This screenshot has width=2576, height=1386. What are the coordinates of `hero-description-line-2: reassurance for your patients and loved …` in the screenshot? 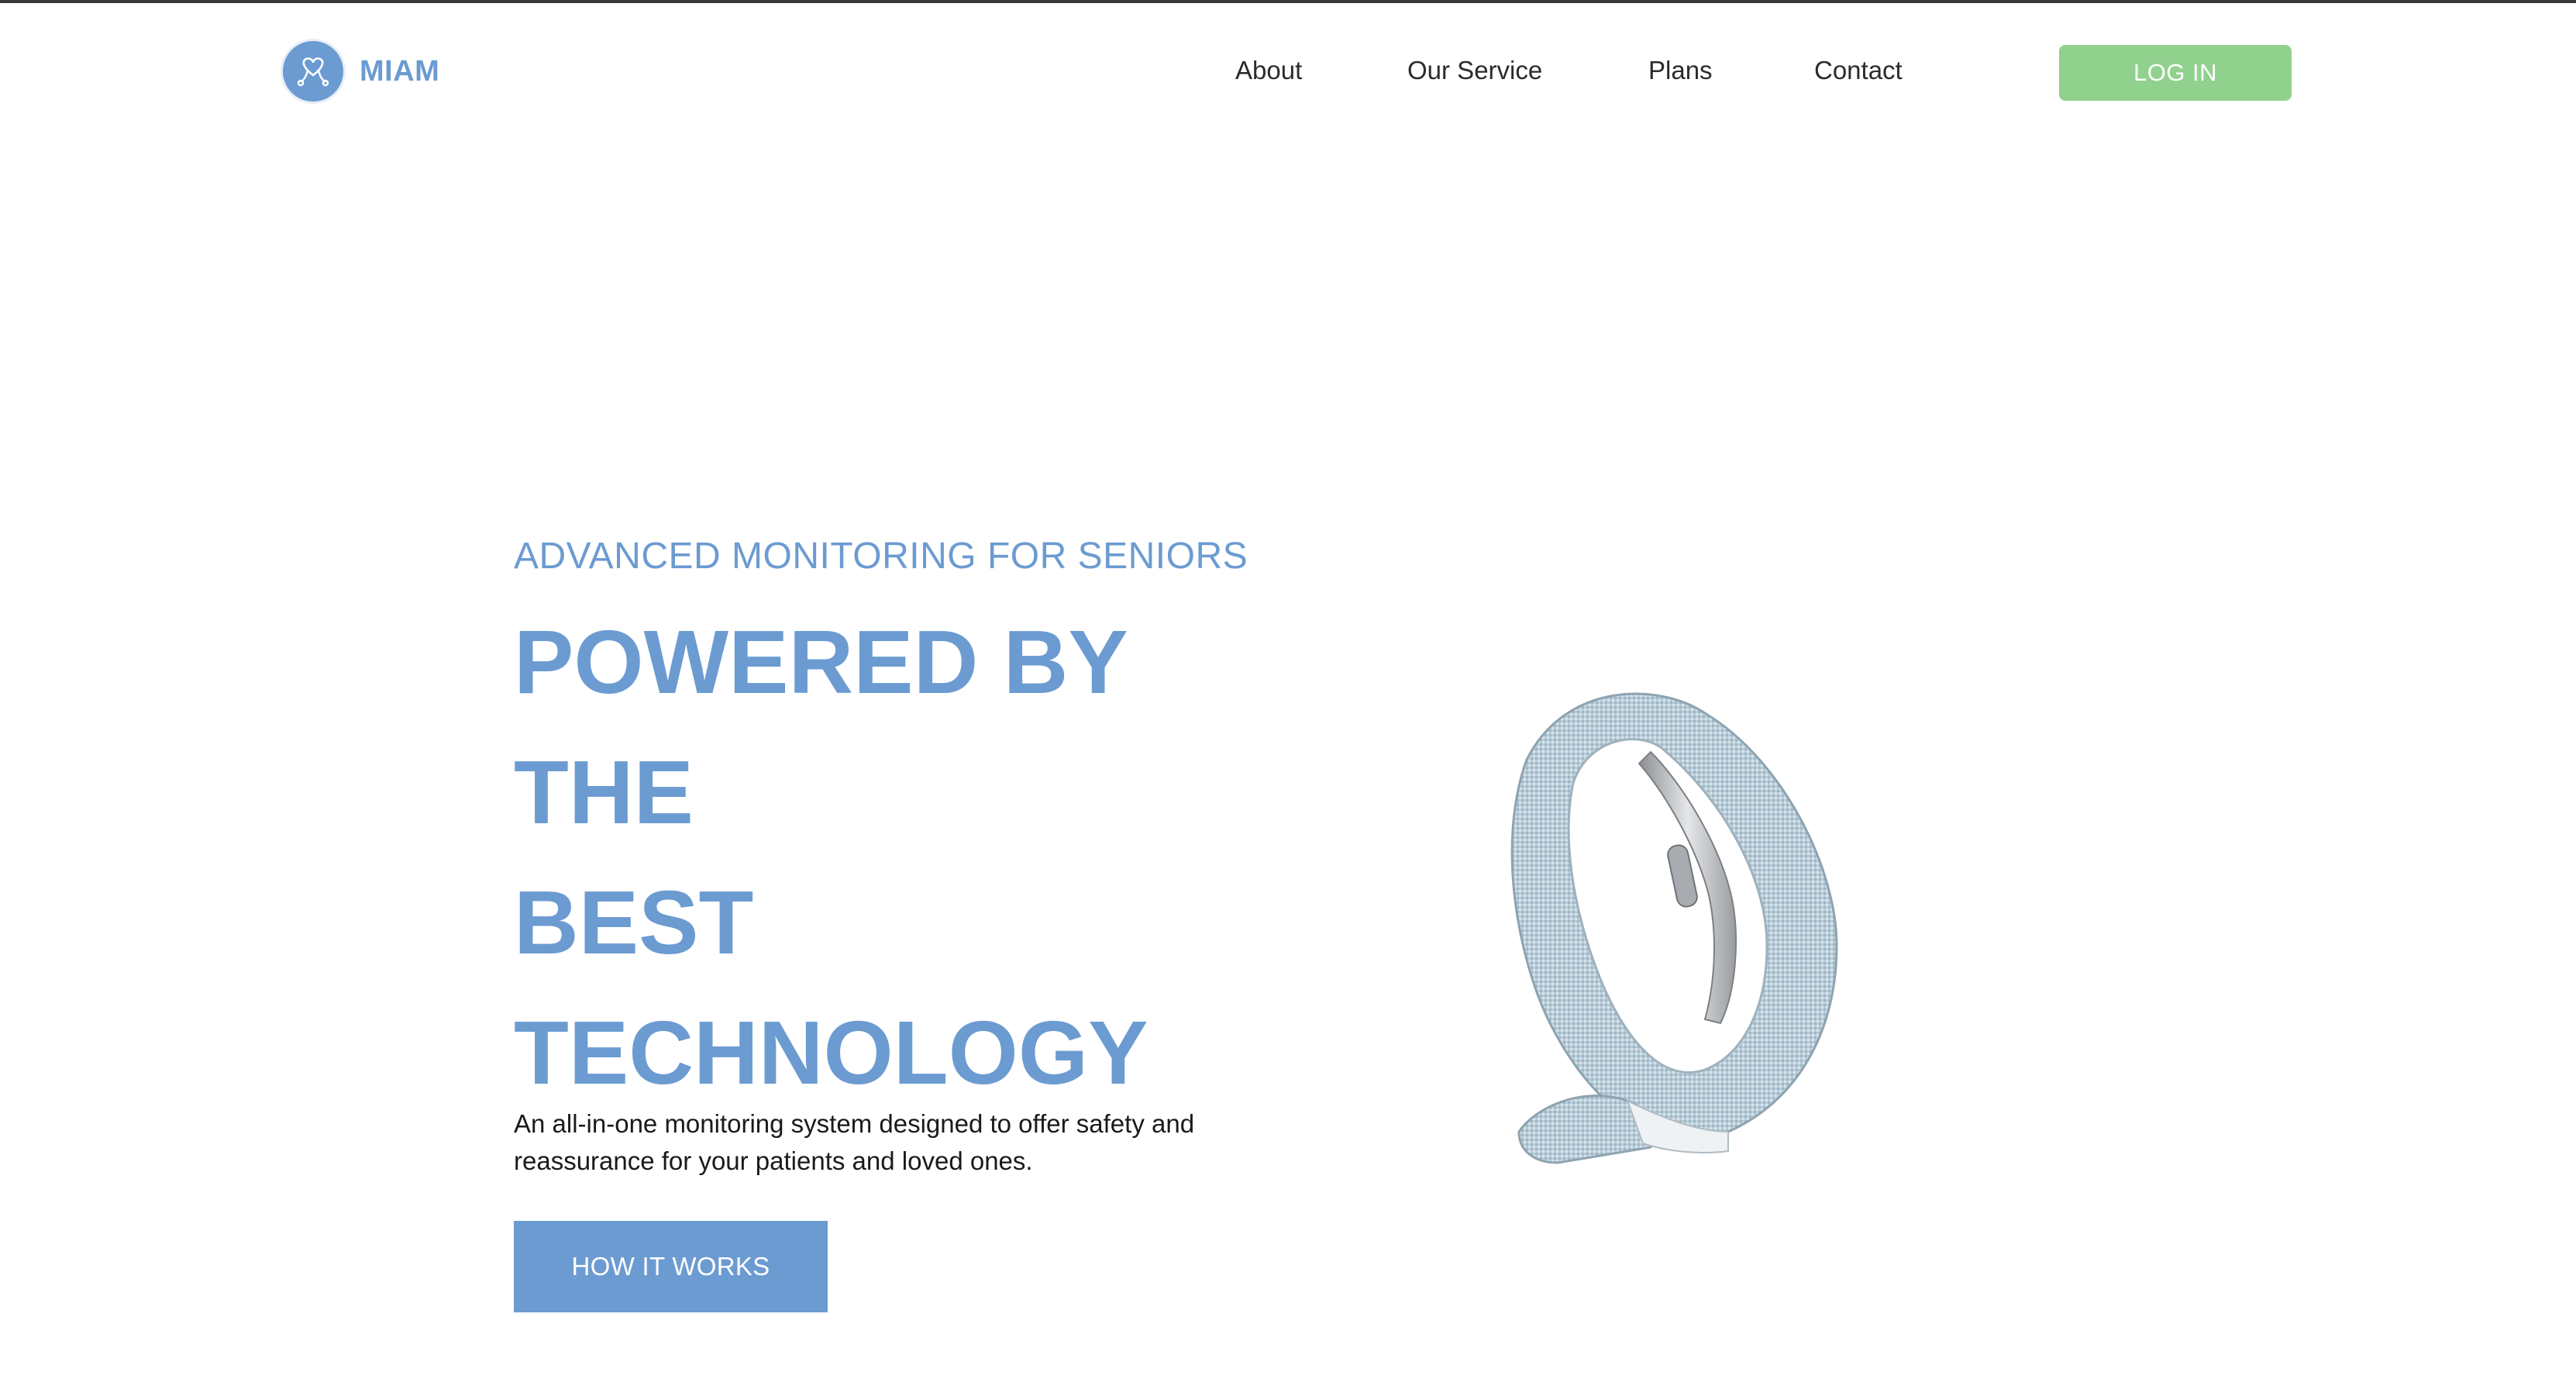 It's located at (773, 1160).